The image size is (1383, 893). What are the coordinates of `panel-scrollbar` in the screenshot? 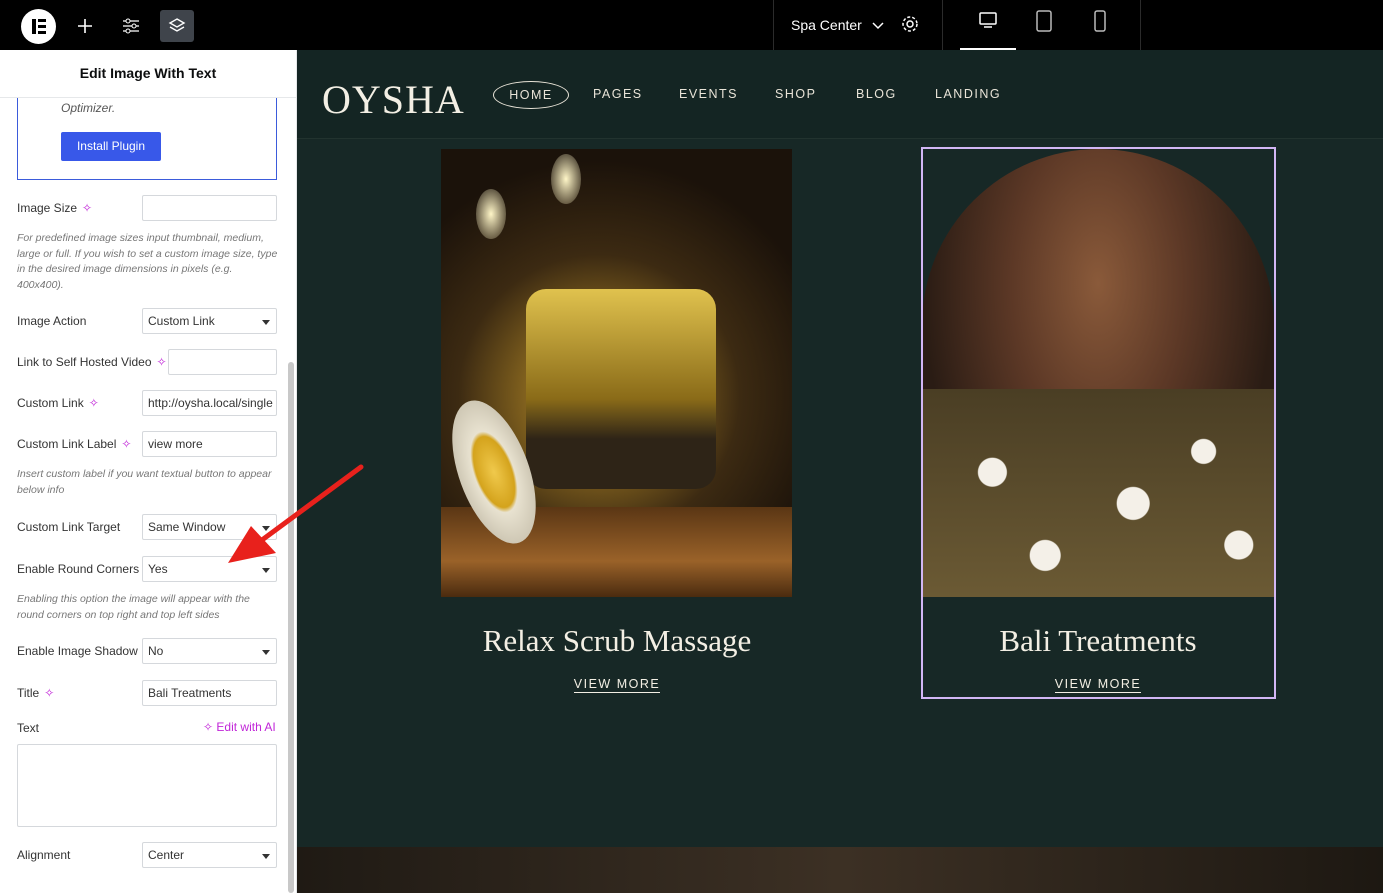 It's located at (291, 627).